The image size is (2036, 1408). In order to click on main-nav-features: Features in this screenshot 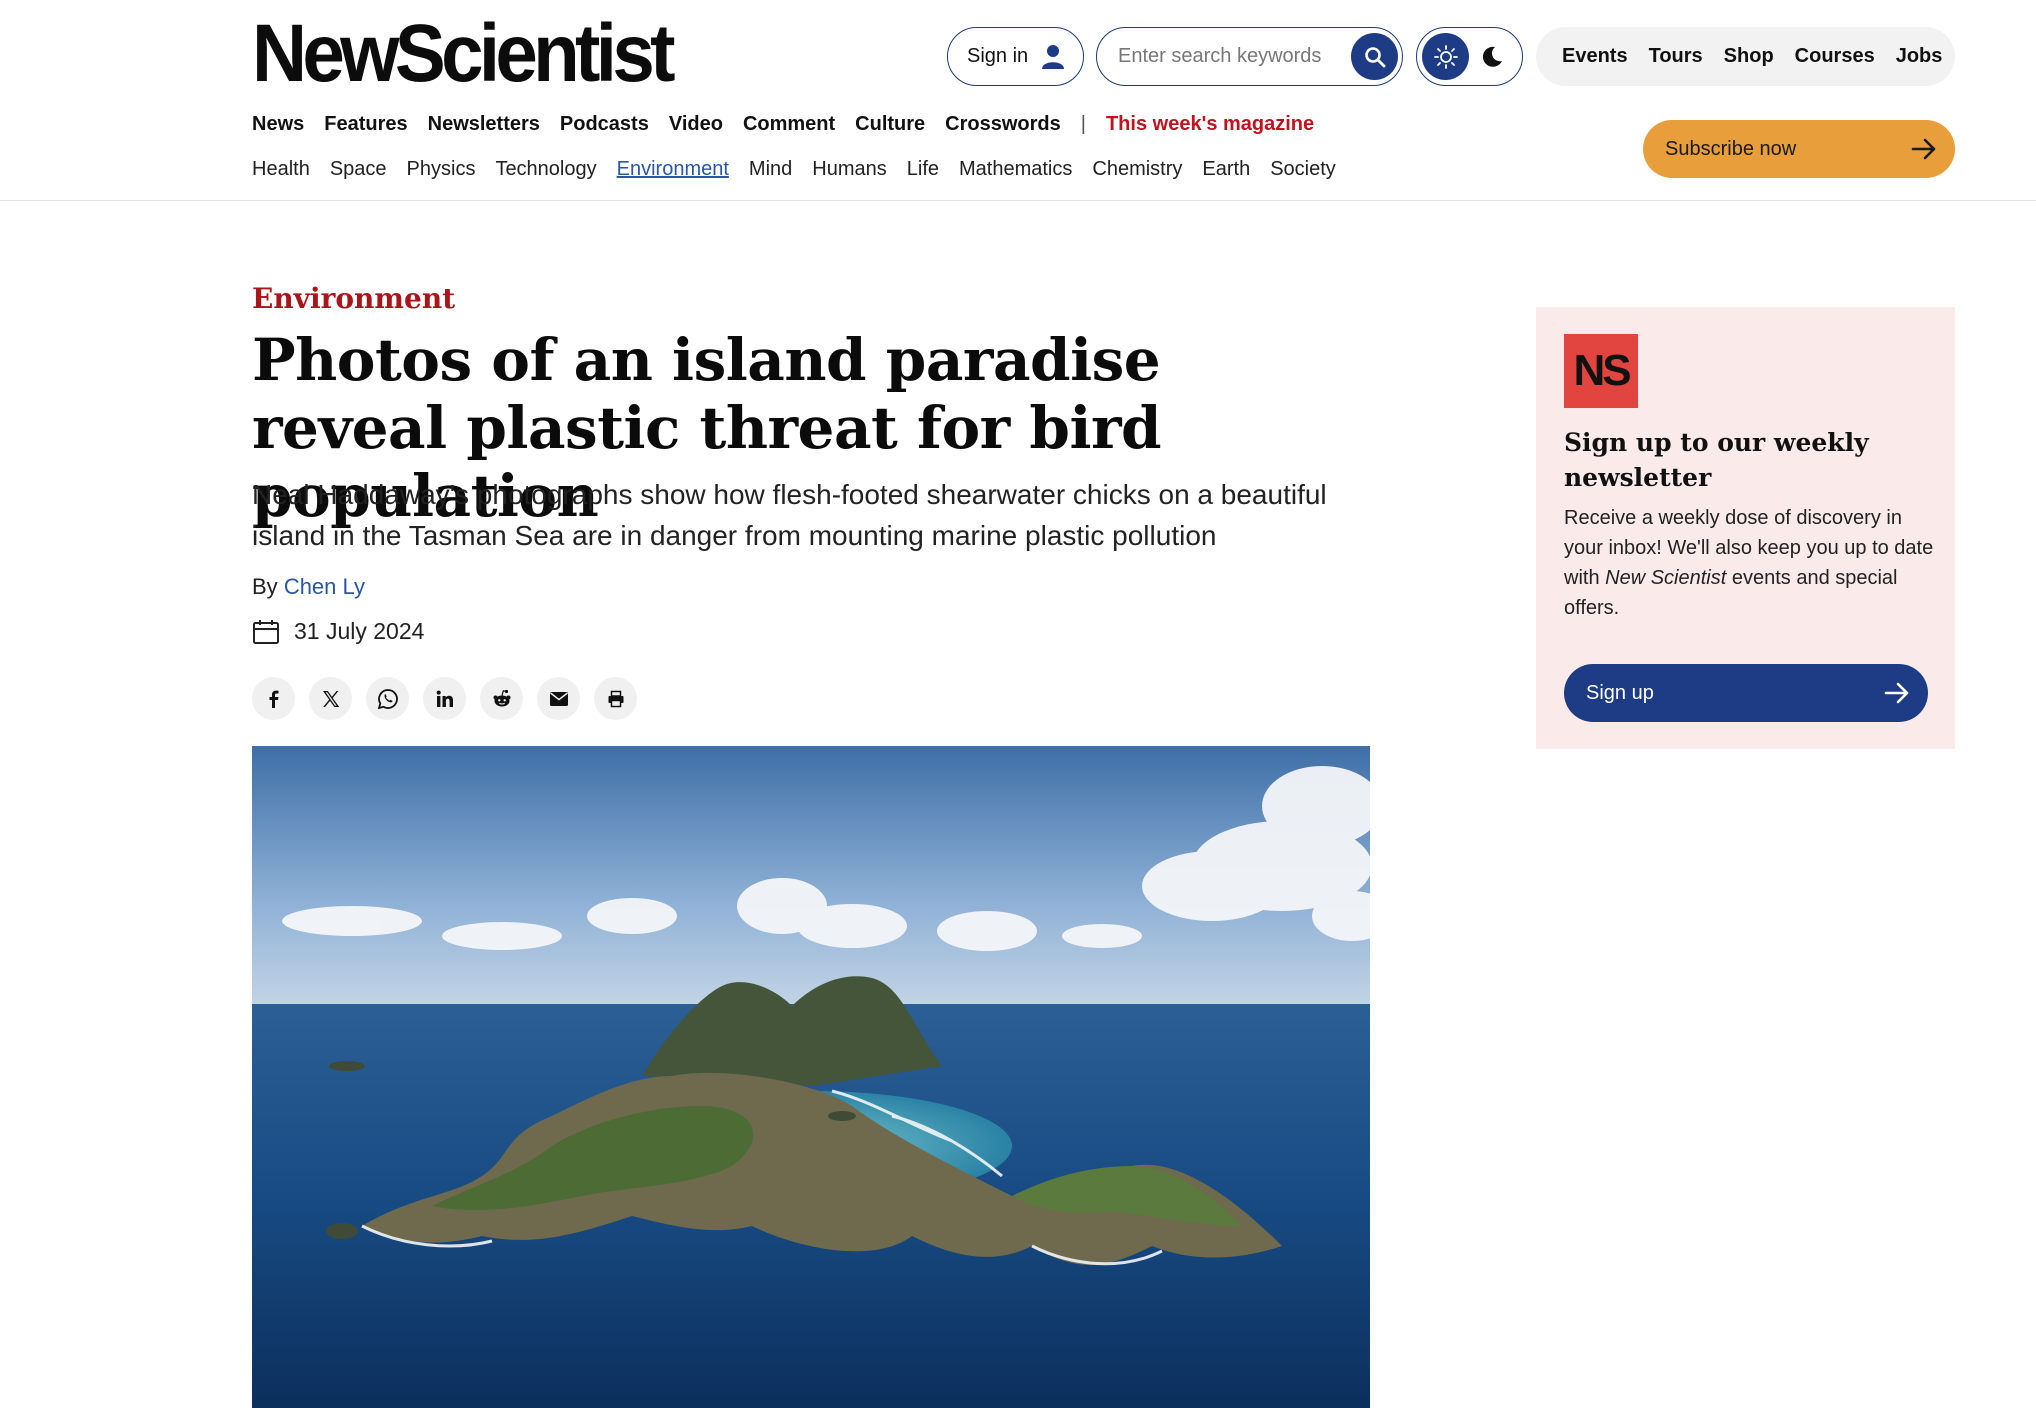, I will do `click(365, 124)`.